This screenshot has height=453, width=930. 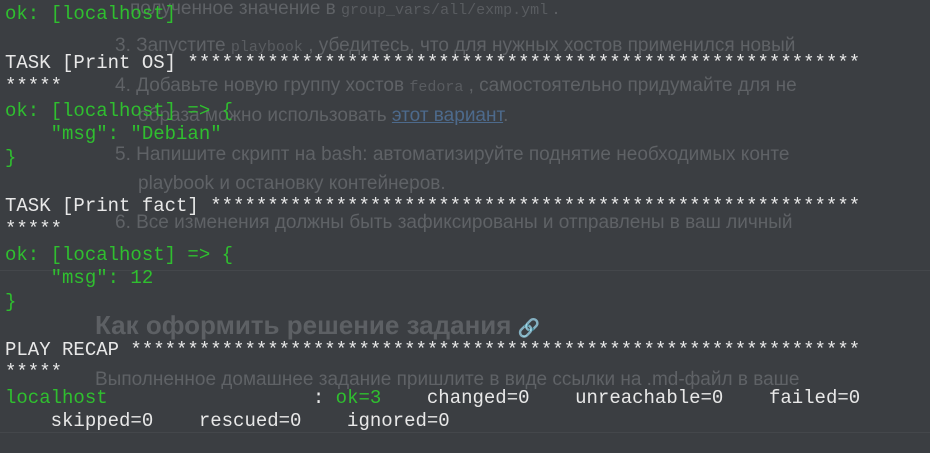 What do you see at coordinates (262, 85) in the screenshot?
I see `text: 4. Добавьте новую группу хостов` at bounding box center [262, 85].